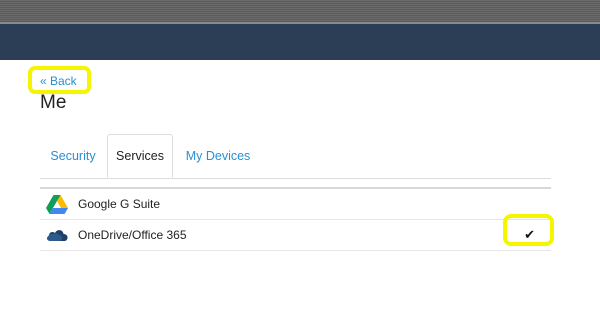 This screenshot has height=314, width=600. I want to click on app-header-bar, so click(300, 42).